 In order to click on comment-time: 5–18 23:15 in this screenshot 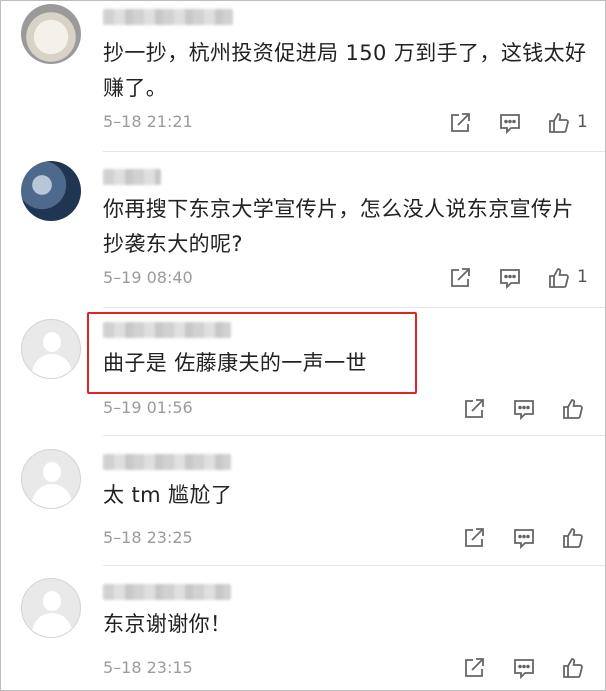, I will do `click(148, 667)`.